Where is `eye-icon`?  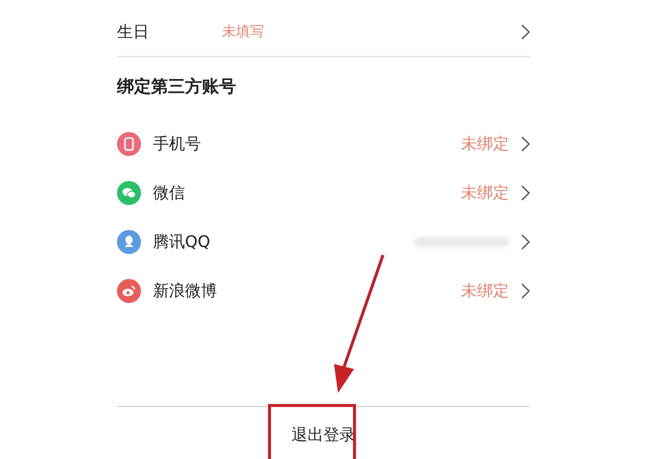
eye-icon is located at coordinates (129, 290).